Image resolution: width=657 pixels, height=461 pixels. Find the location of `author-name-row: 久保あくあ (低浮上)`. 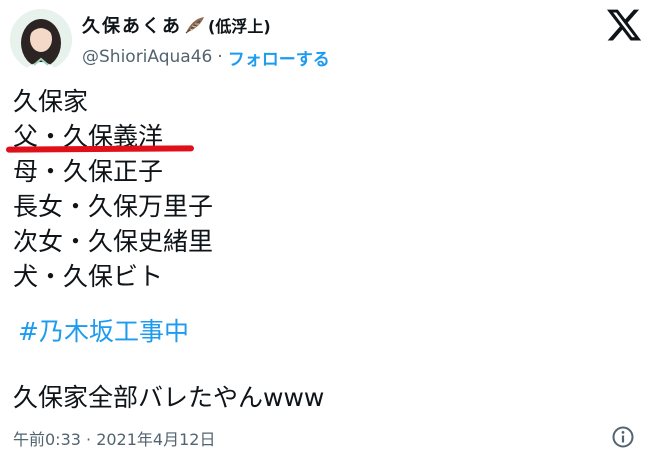

author-name-row: 久保あくあ (低浮上) is located at coordinates (176, 25).